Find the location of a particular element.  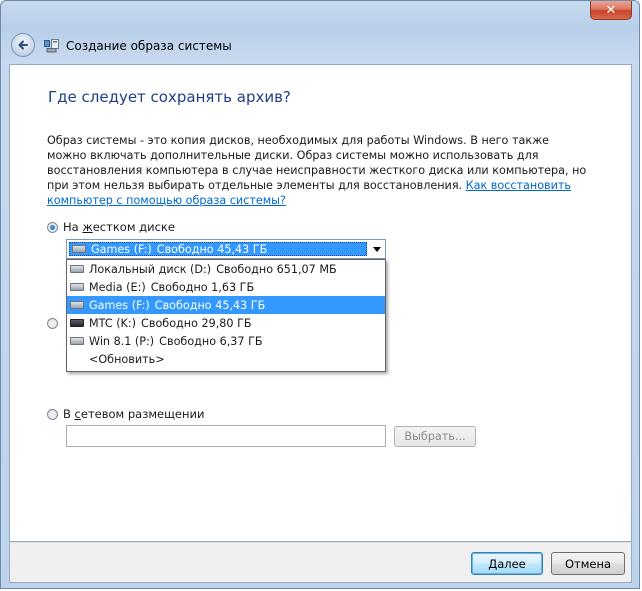

drive-free: Свободно 1,63 ГБ is located at coordinates (202, 287).